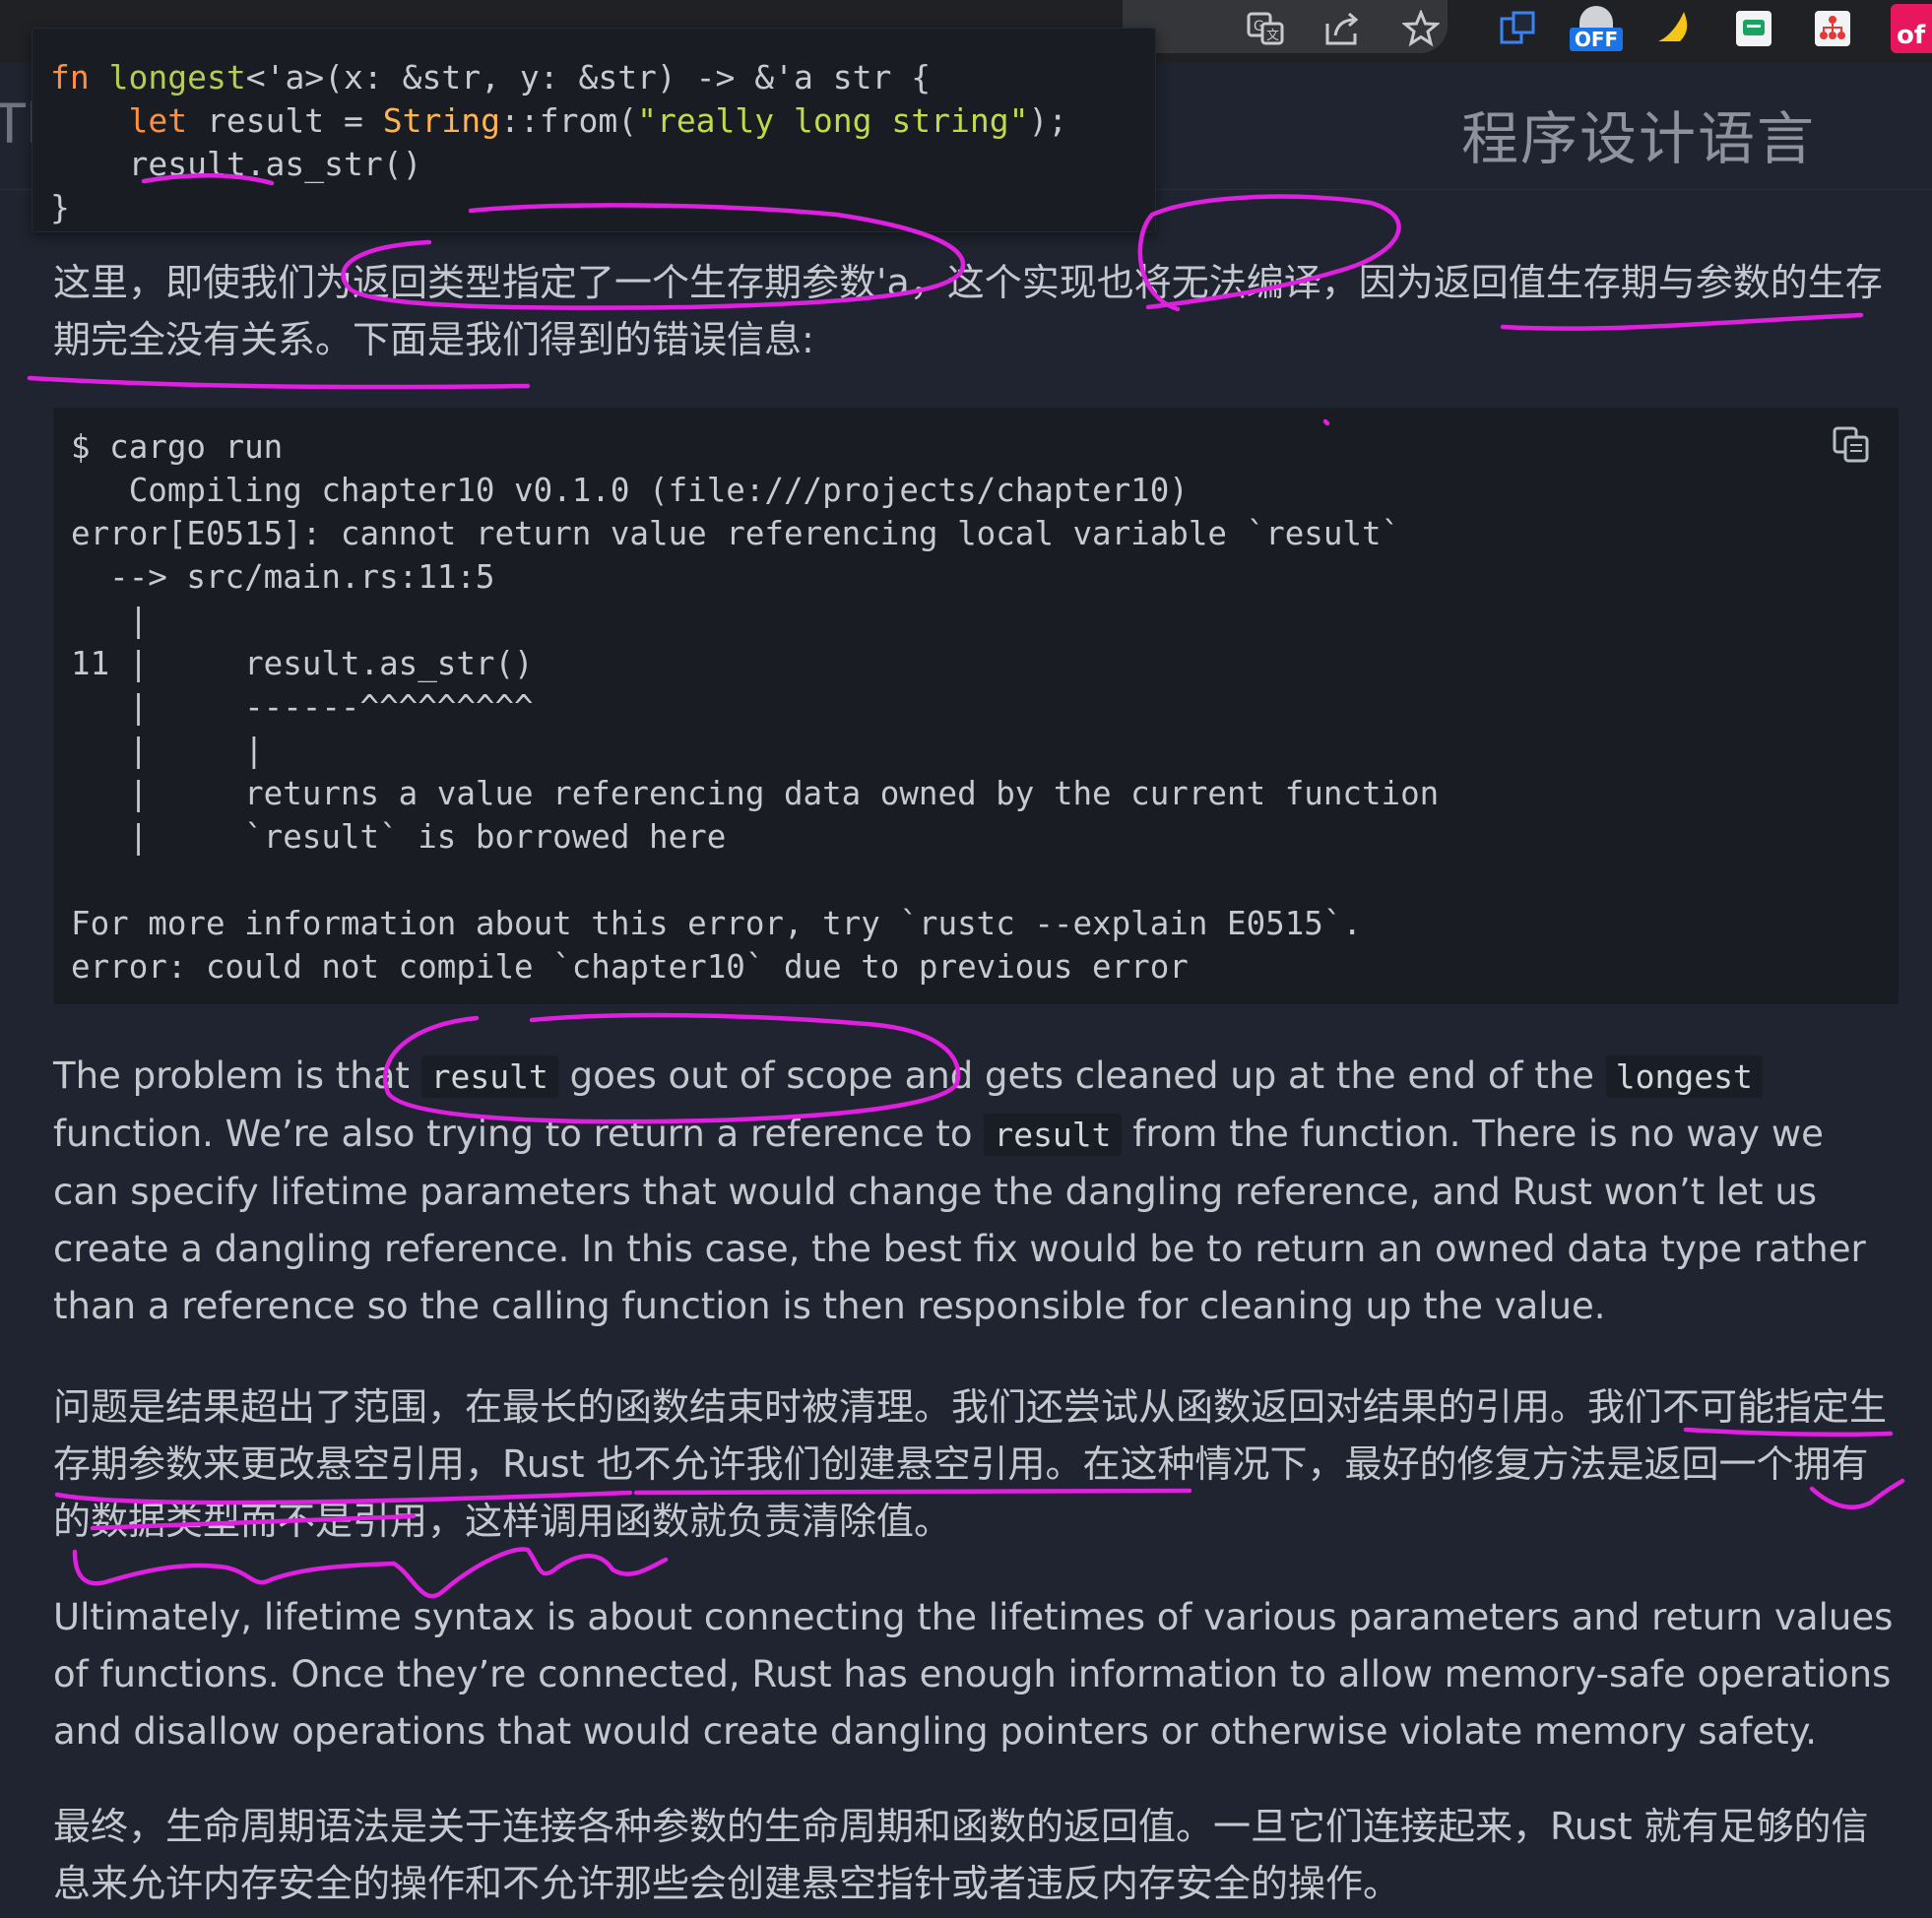 The image size is (1932, 1918). I want to click on extension-red-network-icon, so click(1832, 29).